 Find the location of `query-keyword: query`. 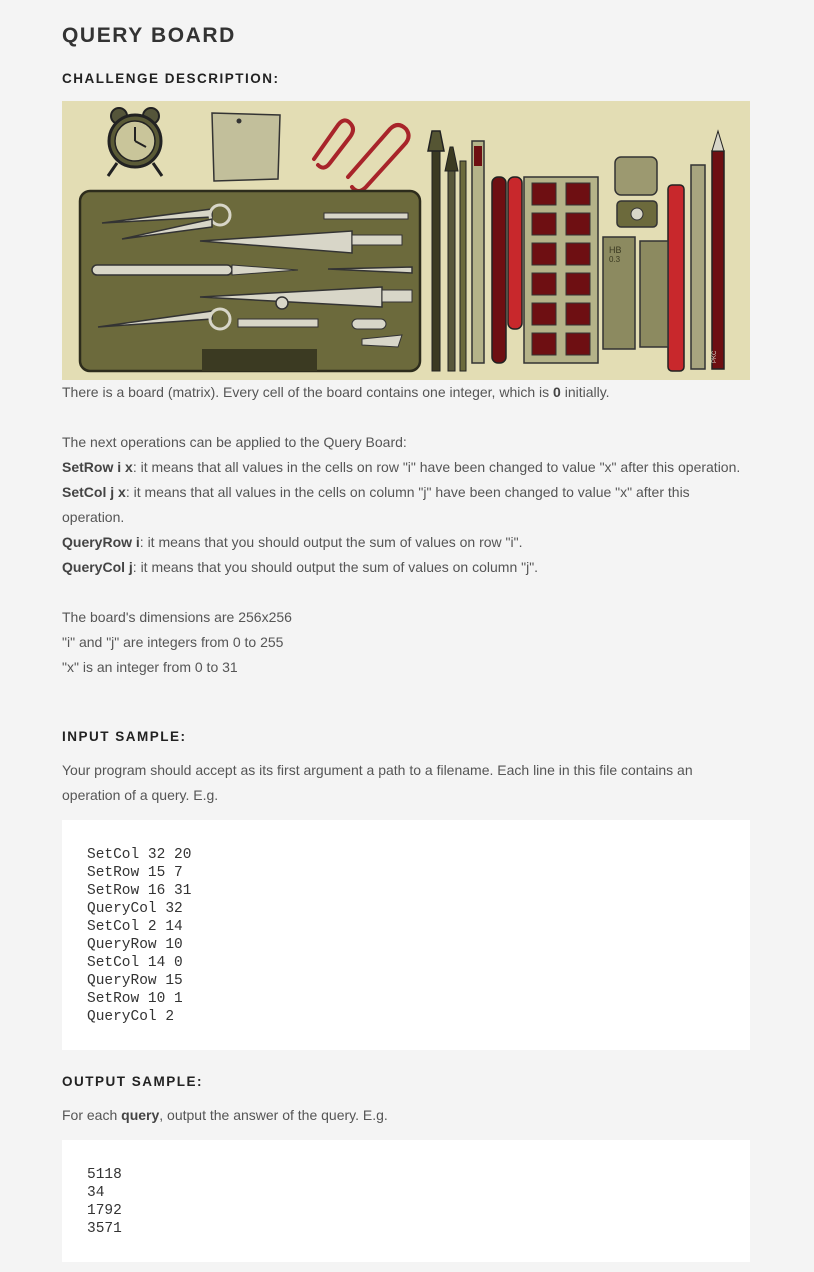

query-keyword: query is located at coordinates (140, 1115).